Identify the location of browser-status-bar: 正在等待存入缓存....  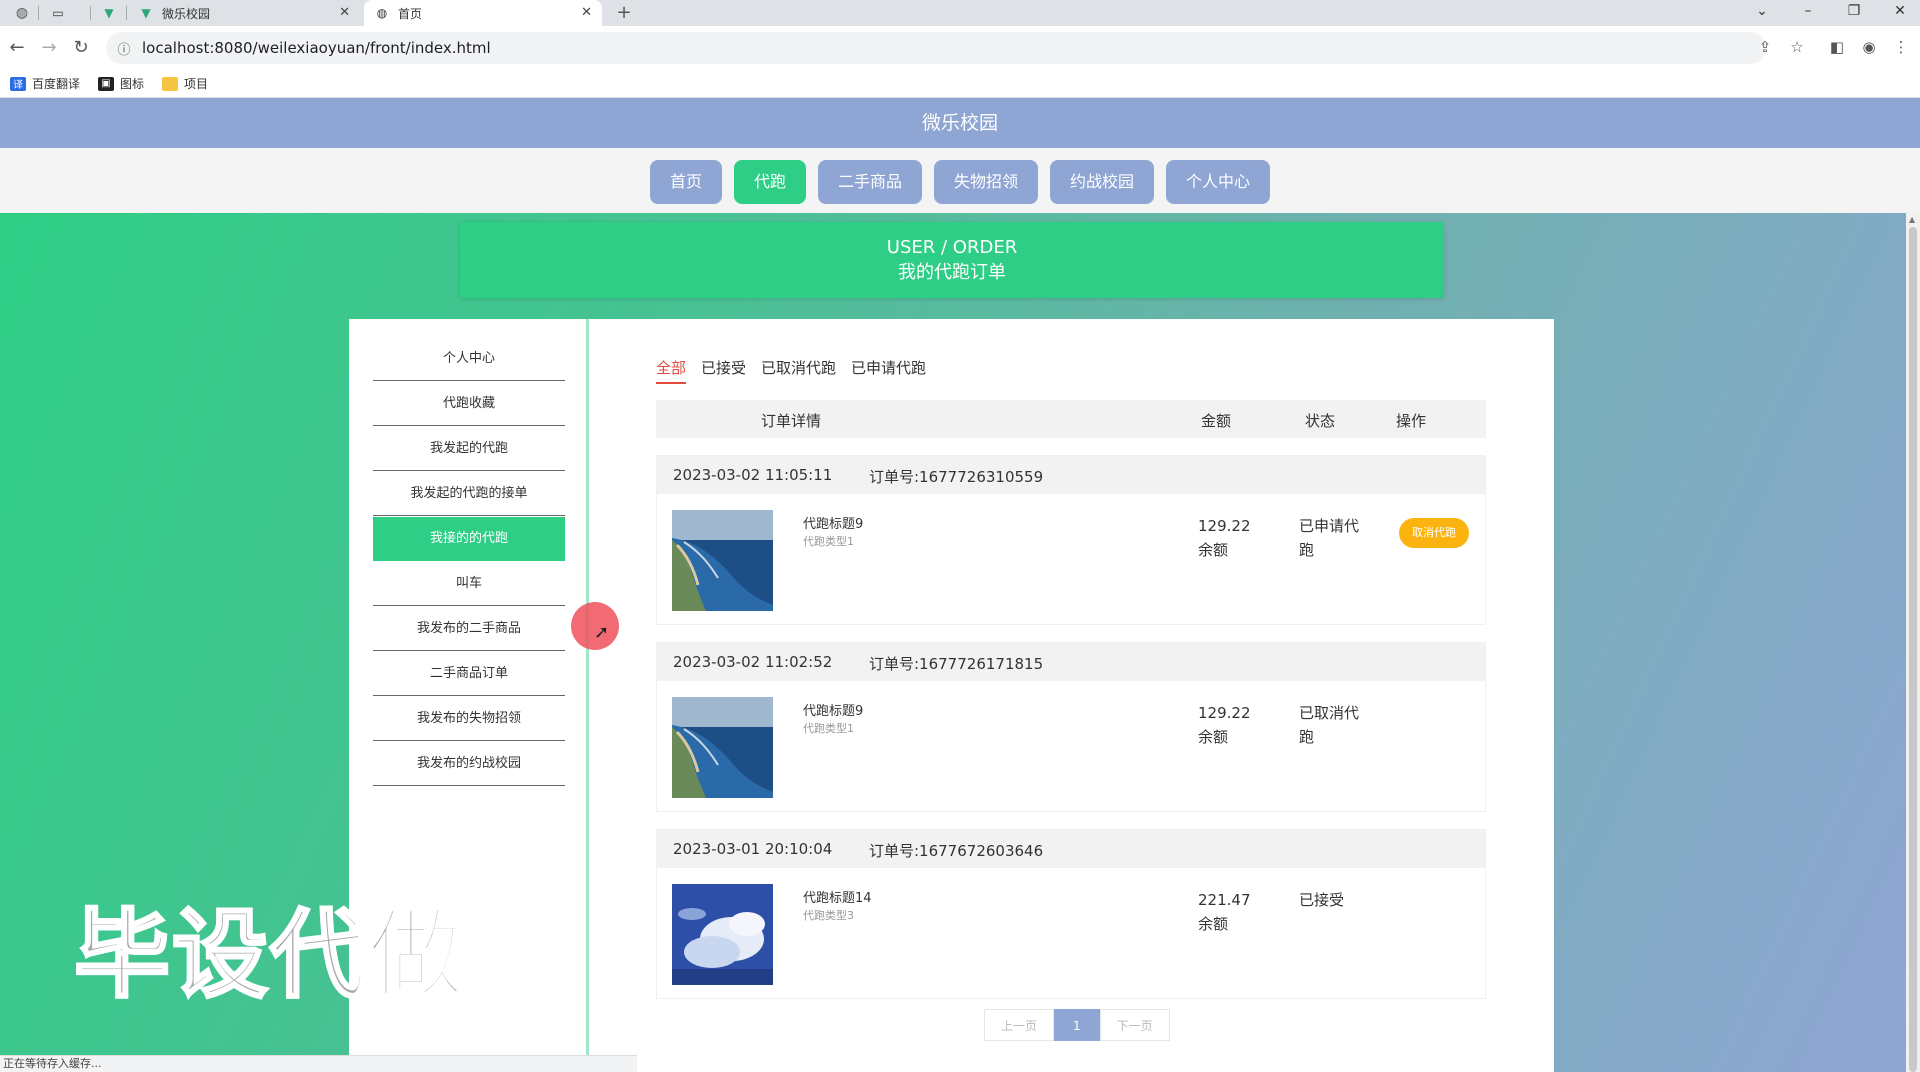
(318, 1063).